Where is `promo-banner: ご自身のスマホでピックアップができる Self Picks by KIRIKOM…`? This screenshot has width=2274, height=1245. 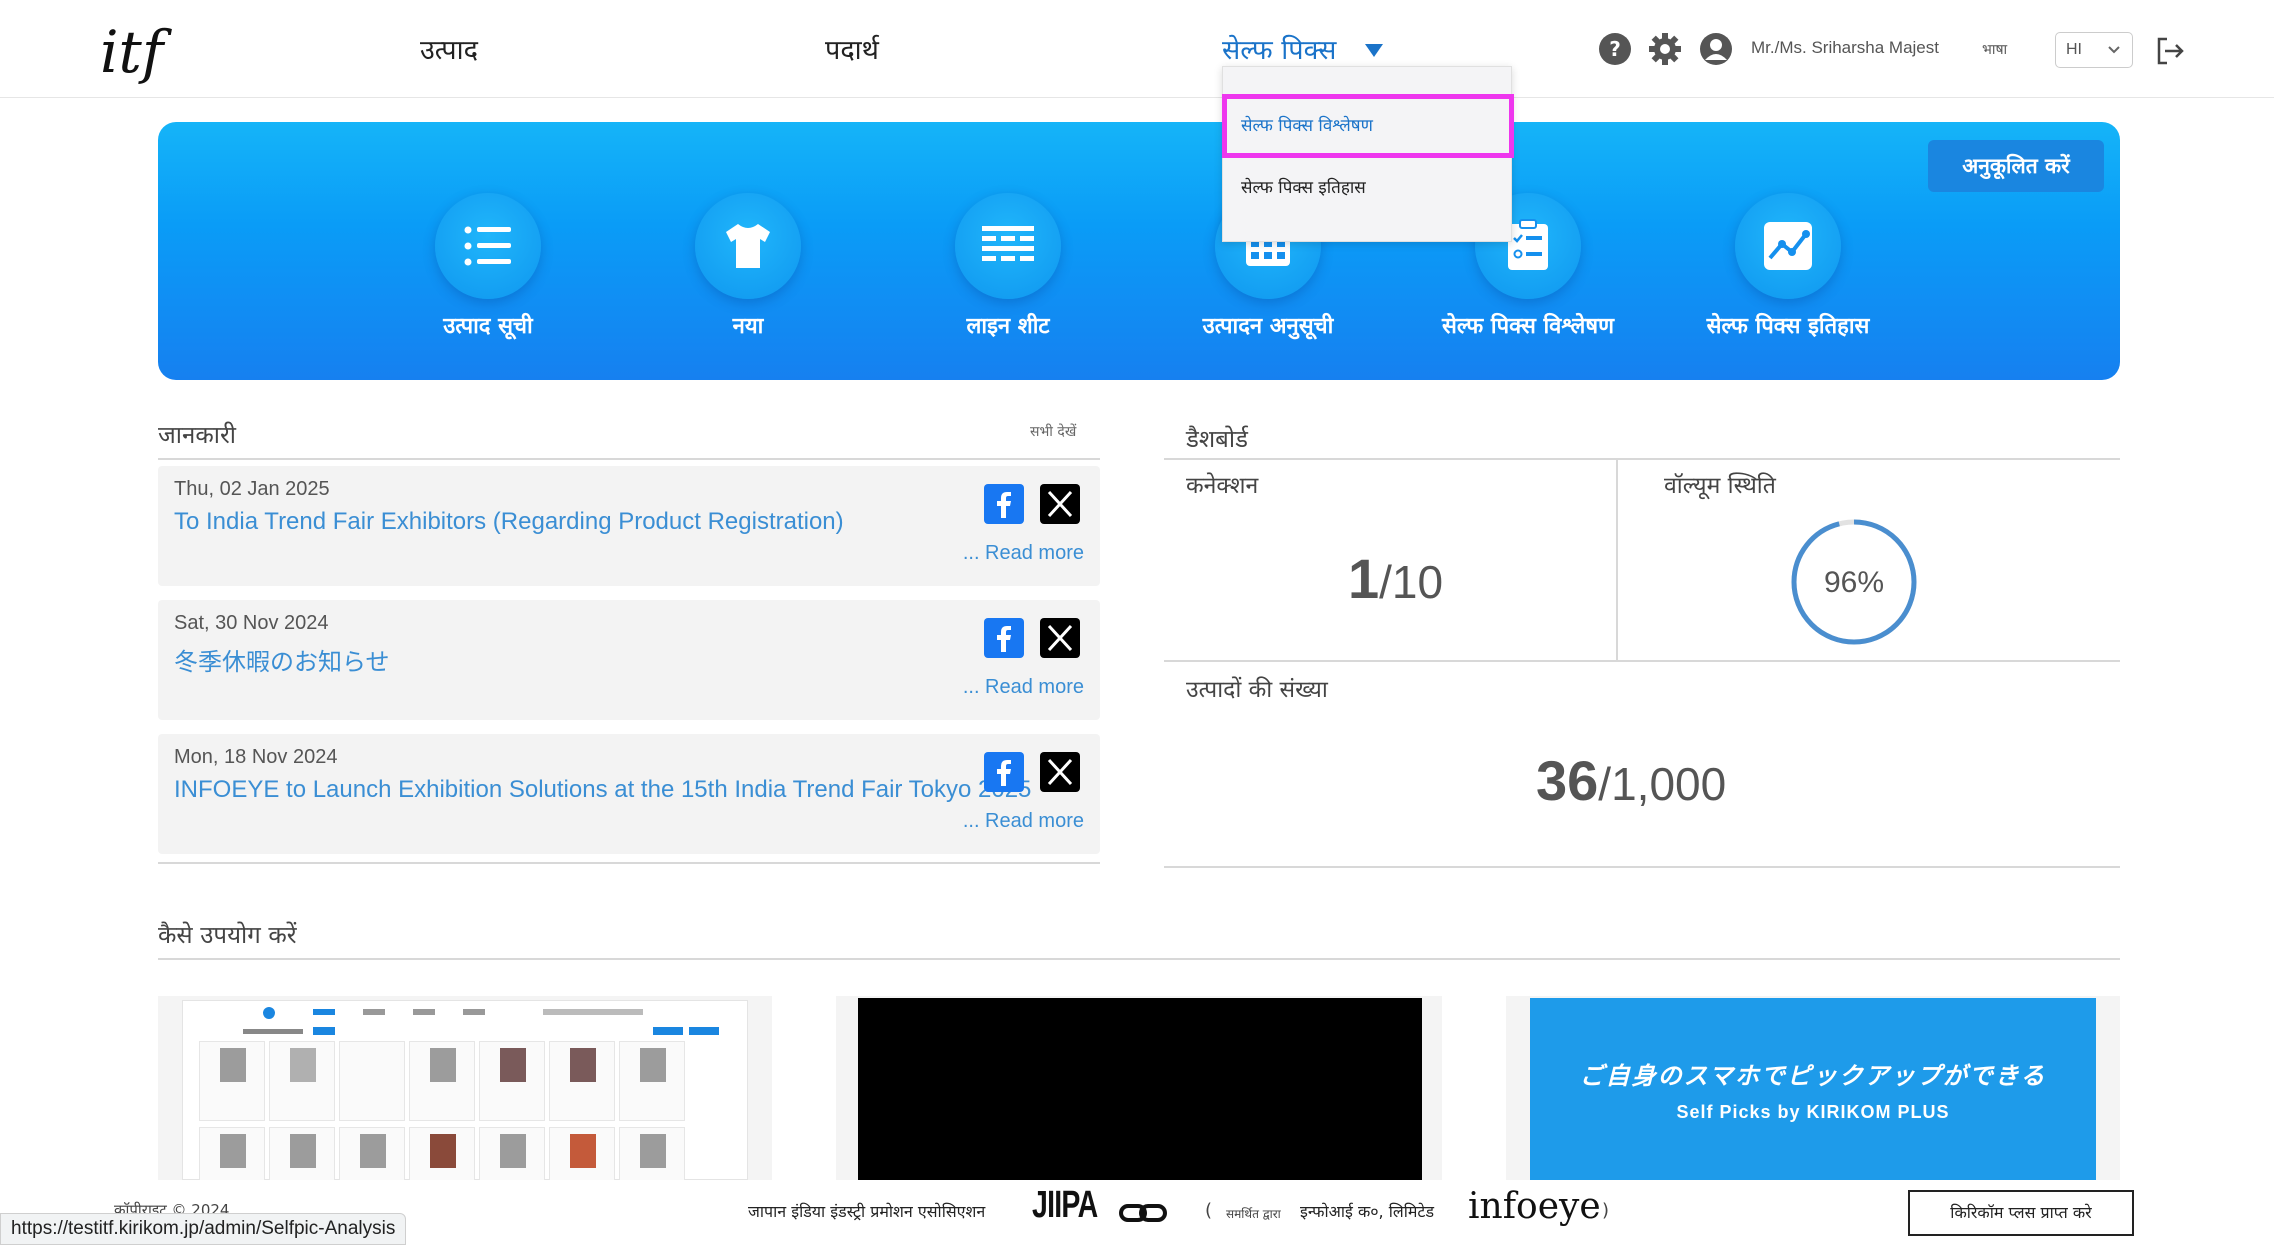
promo-banner: ご自身のスマホでピックアップができる Self Picks by KIRIKOM… is located at coordinates (1813, 1089).